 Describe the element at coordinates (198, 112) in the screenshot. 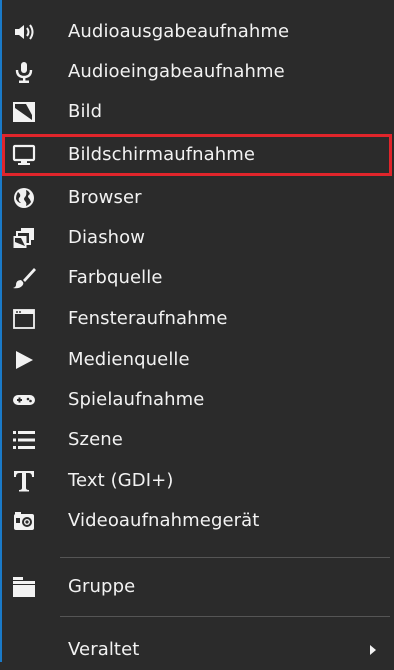

I see `menu-item-image: Bild` at that location.